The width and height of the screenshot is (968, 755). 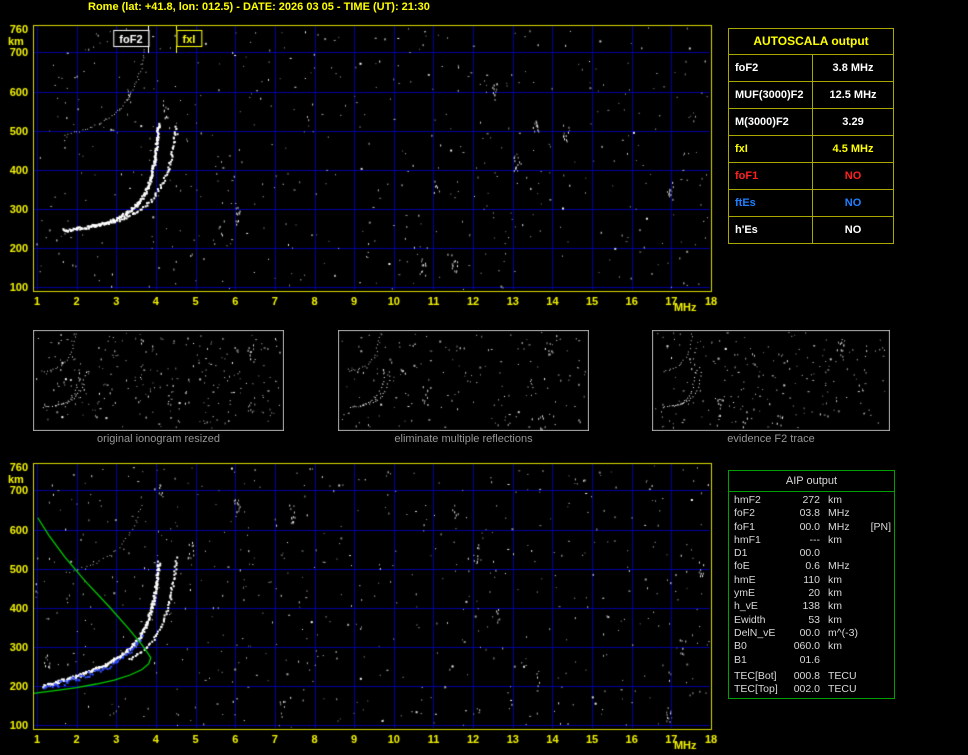 I want to click on param-value: ---, so click(x=815, y=539).